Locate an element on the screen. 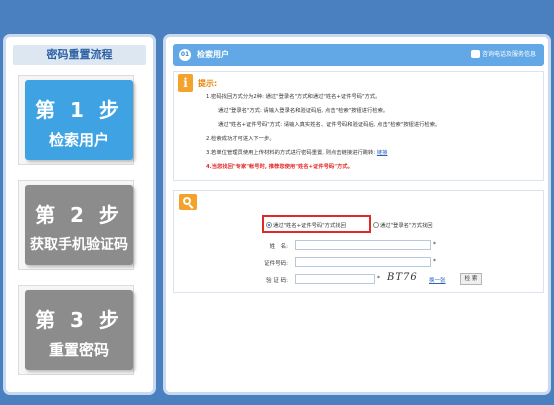 The width and height of the screenshot is (554, 405). step-2-tile: 第 2 步 获取手机验证码 is located at coordinates (79, 225).